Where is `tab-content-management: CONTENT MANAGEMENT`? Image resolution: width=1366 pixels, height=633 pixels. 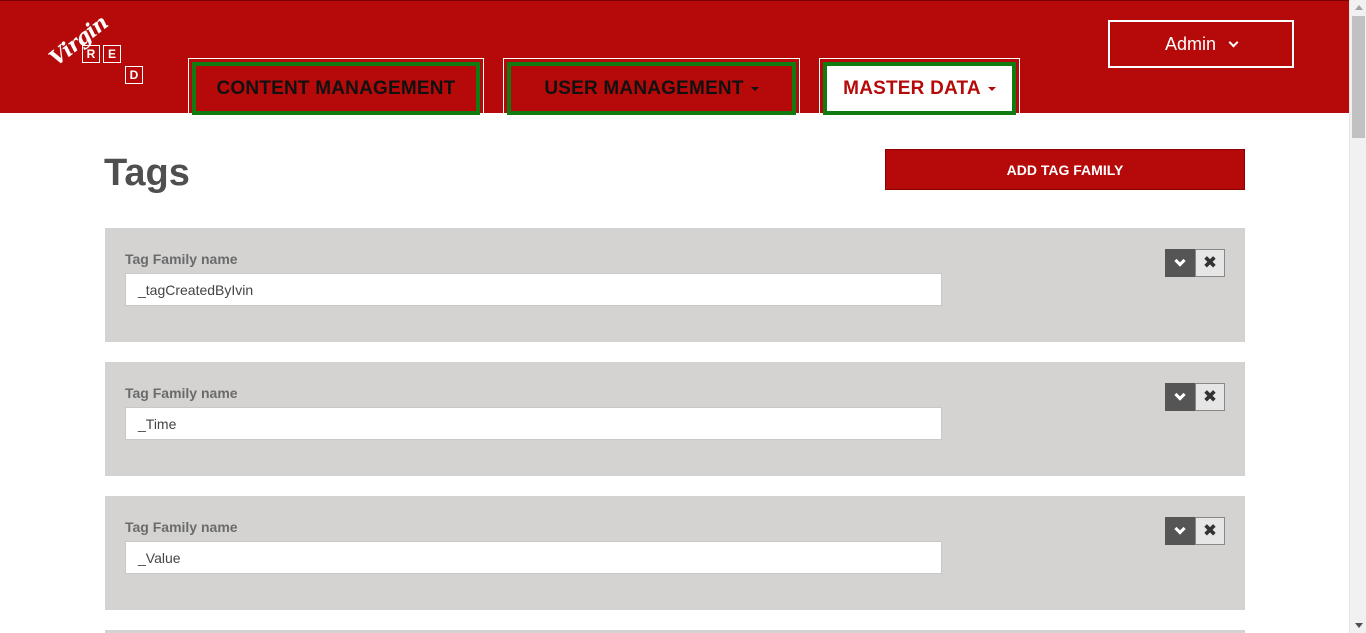 tab-content-management: CONTENT MANAGEMENT is located at coordinates (336, 86).